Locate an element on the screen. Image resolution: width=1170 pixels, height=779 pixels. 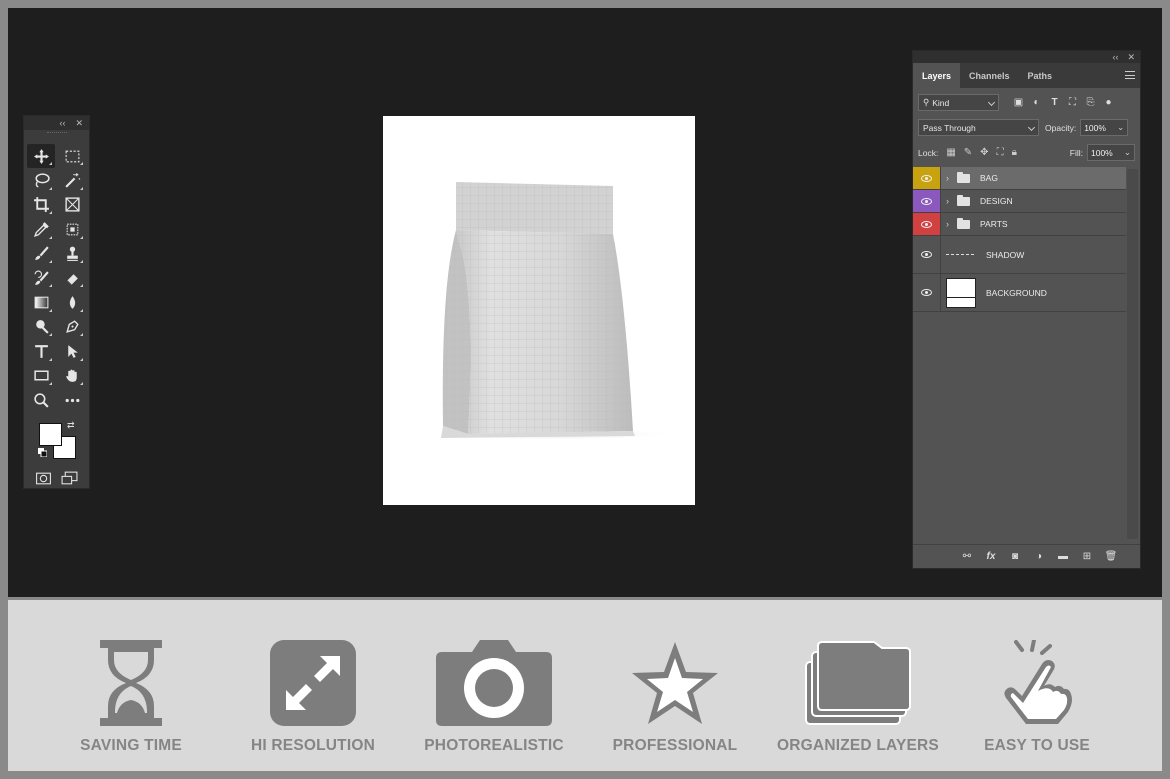
hand-tool is located at coordinates (72, 376).